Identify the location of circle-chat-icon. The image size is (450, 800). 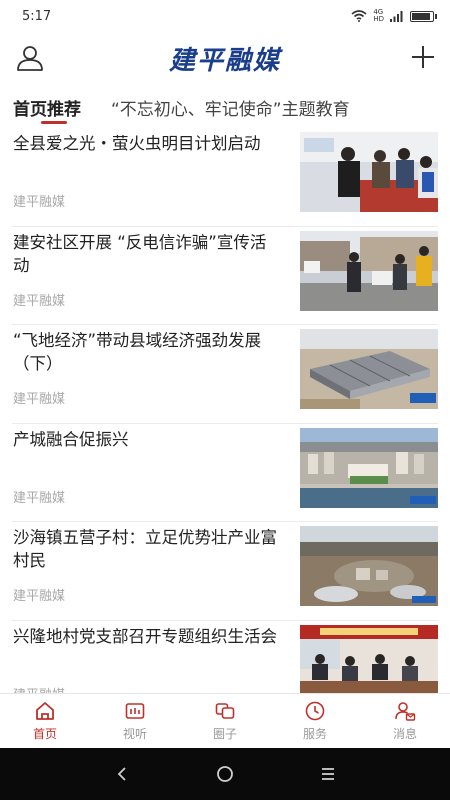
(225, 711).